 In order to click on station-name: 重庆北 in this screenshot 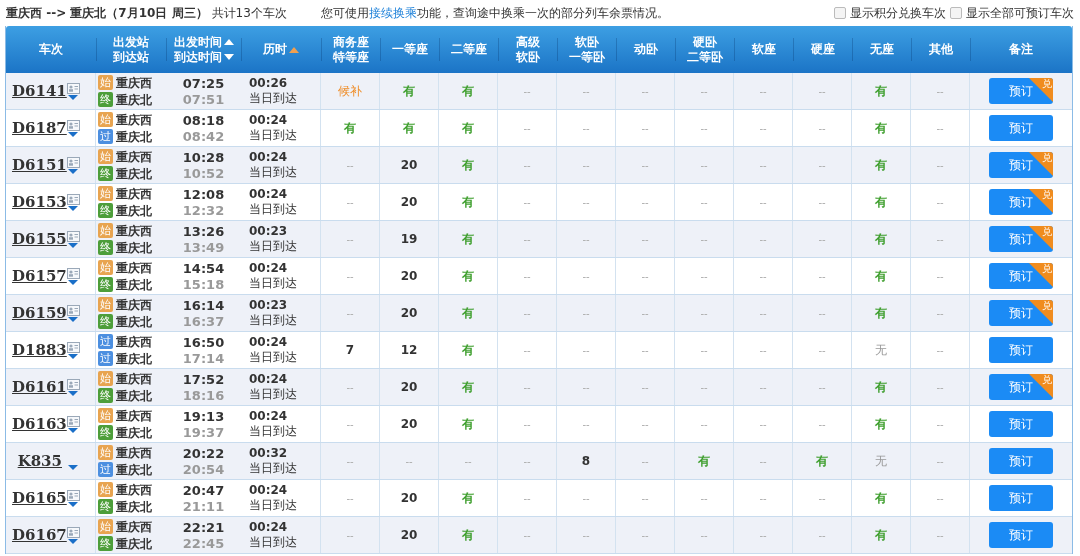, I will do `click(134, 358)`.